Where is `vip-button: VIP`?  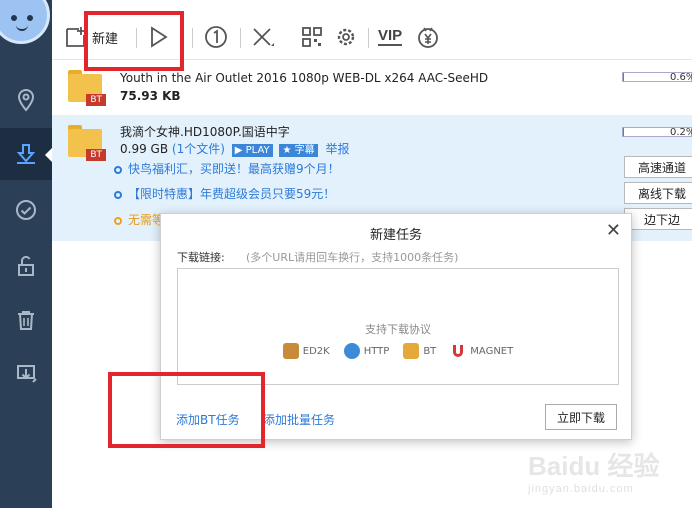
vip-button: VIP is located at coordinates (390, 37).